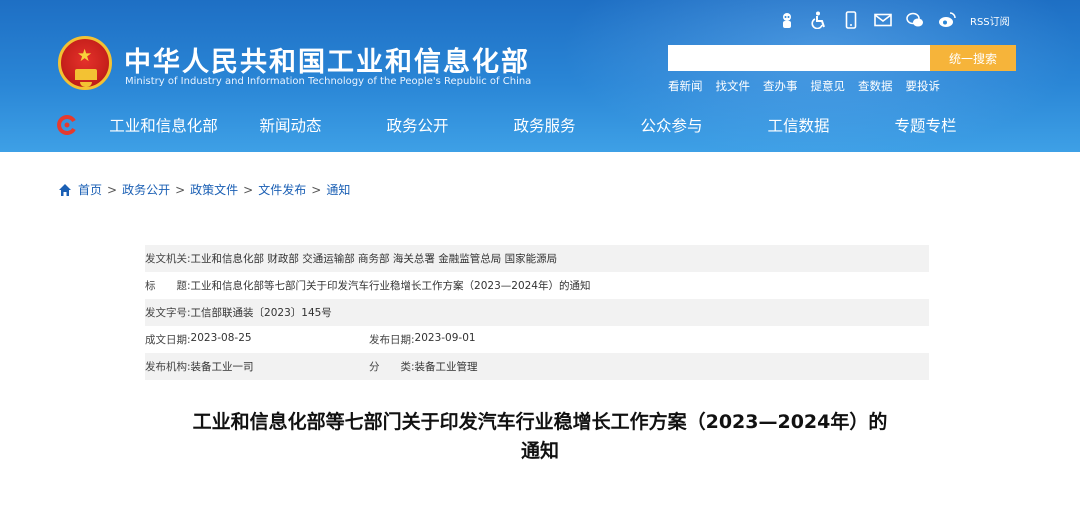  I want to click on meta-docno-label: 发文字号:, so click(168, 313).